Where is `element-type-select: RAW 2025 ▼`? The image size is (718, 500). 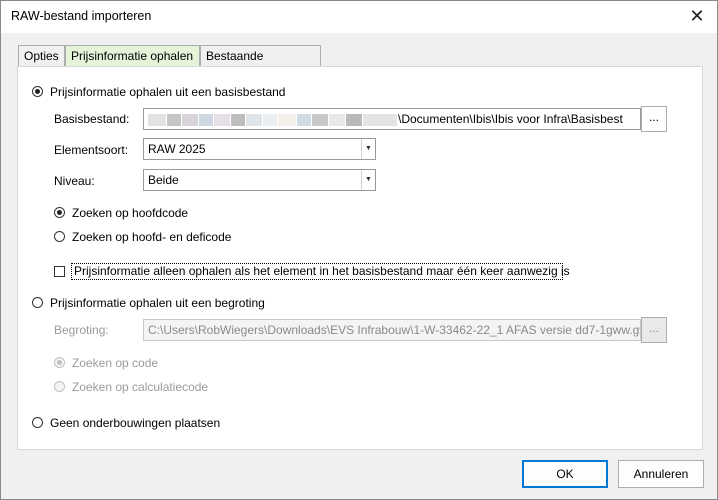 element-type-select: RAW 2025 ▼ is located at coordinates (259, 149).